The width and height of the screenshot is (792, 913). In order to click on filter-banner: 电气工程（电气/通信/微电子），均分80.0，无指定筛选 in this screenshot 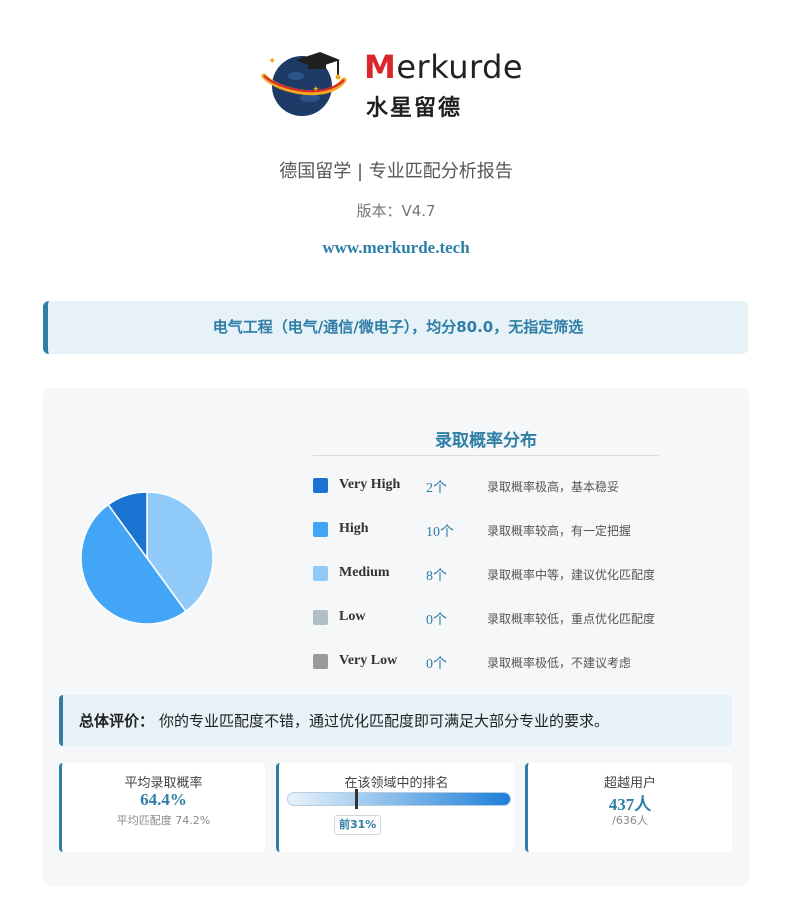, I will do `click(395, 327)`.